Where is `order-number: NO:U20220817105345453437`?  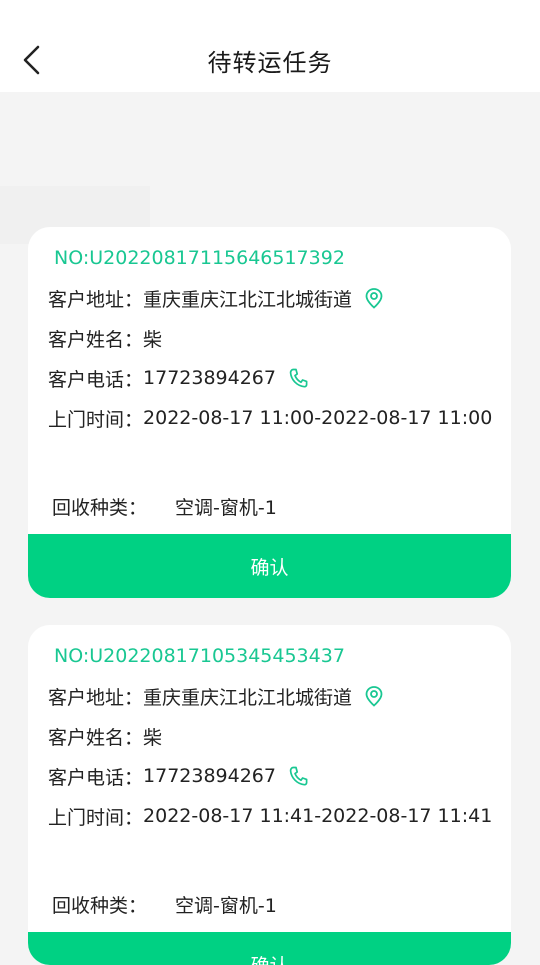 order-number: NO:U20220817105345453437 is located at coordinates (199, 656).